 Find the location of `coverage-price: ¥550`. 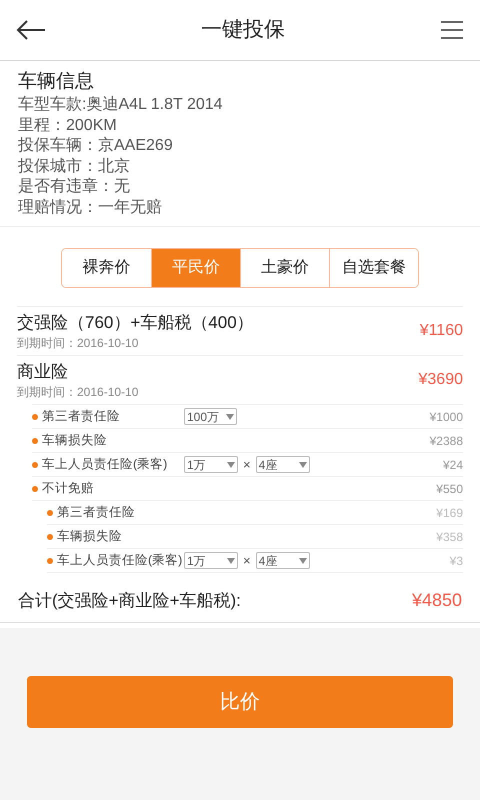

coverage-price: ¥550 is located at coordinates (449, 489).